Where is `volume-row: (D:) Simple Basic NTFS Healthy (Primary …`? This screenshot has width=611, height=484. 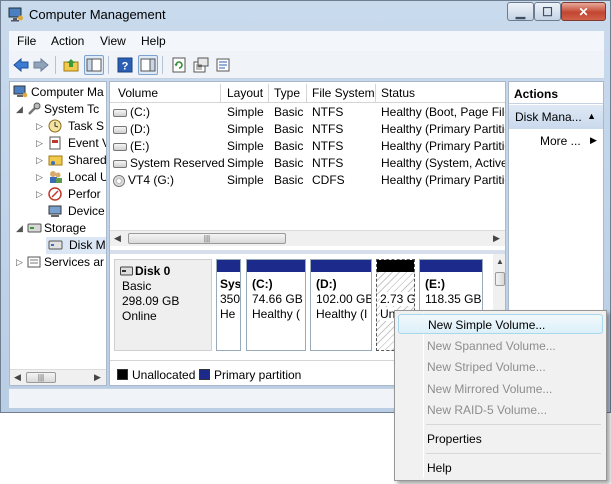
volume-row: (D:) Simple Basic NTFS Healthy (Primary … is located at coordinates (307, 129).